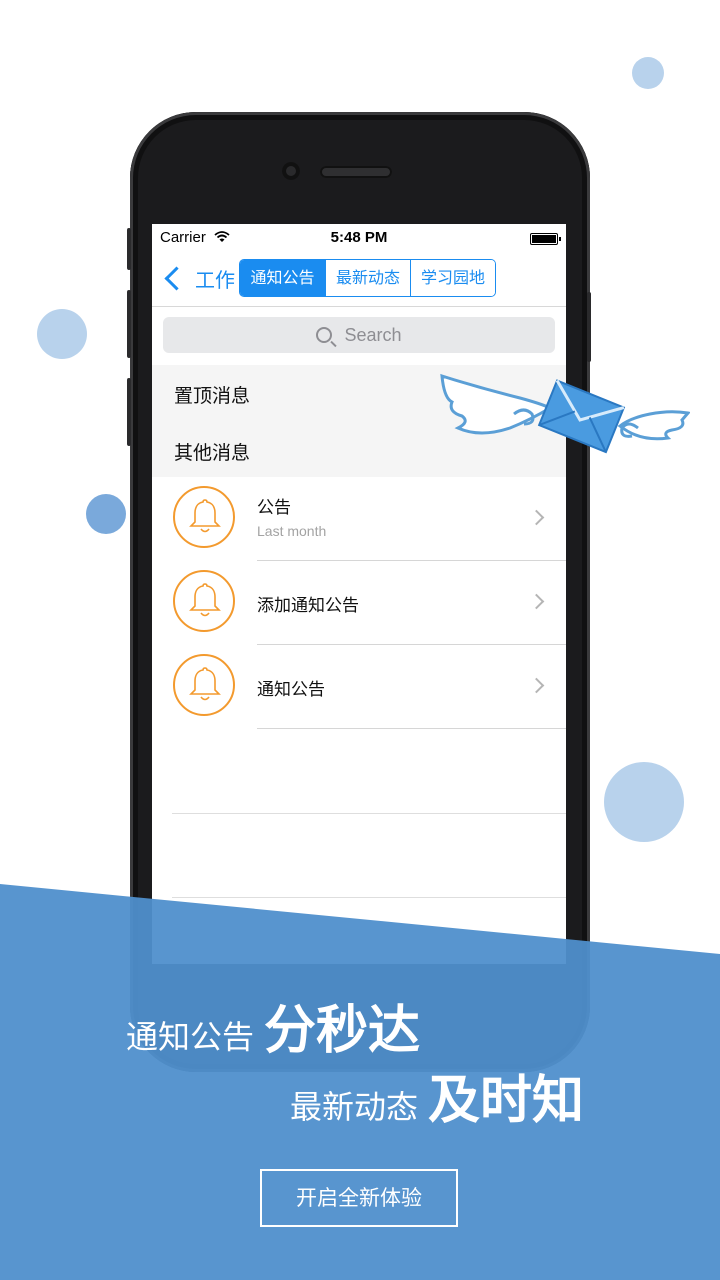 The image size is (720, 1280). What do you see at coordinates (359, 519) in the screenshot?
I see `list-item: 公告 Last month` at bounding box center [359, 519].